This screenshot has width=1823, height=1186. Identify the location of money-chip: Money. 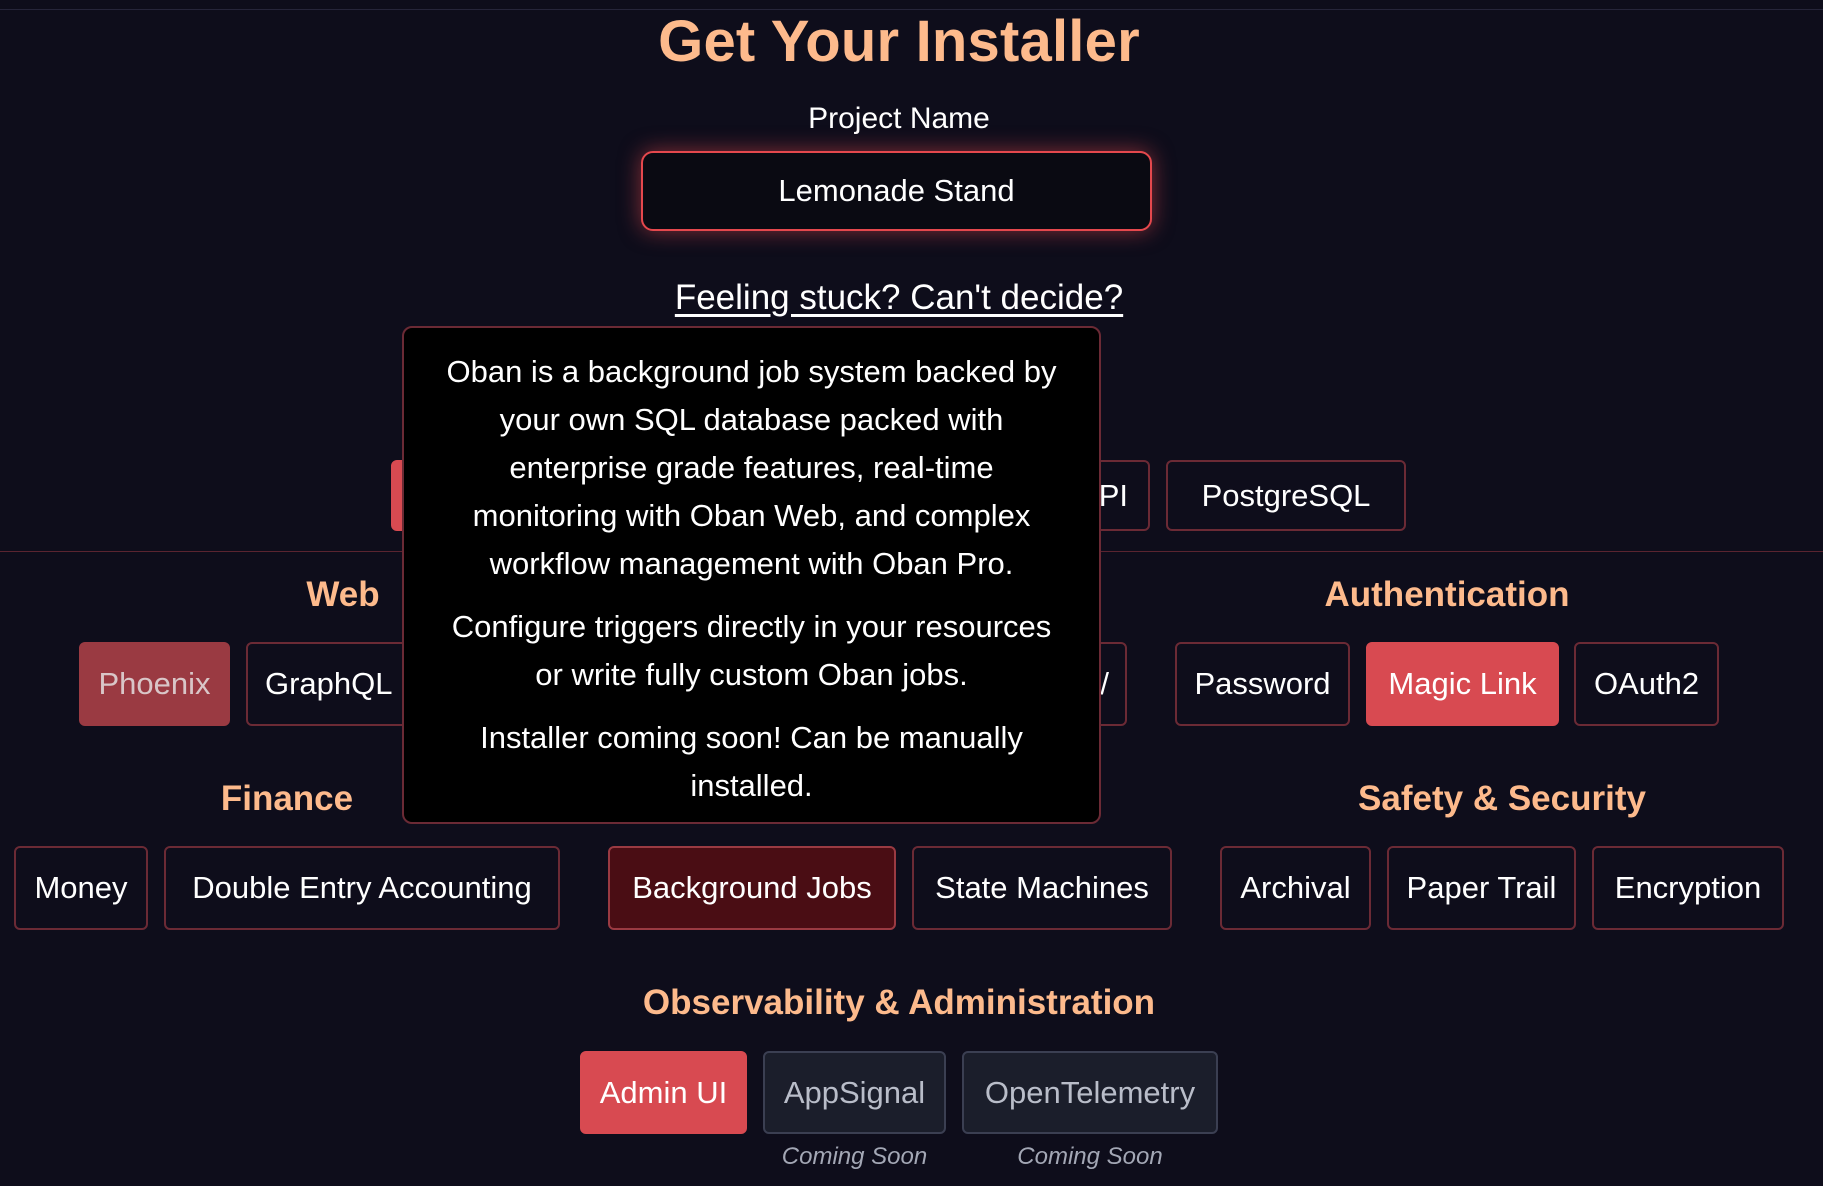
(81, 888).